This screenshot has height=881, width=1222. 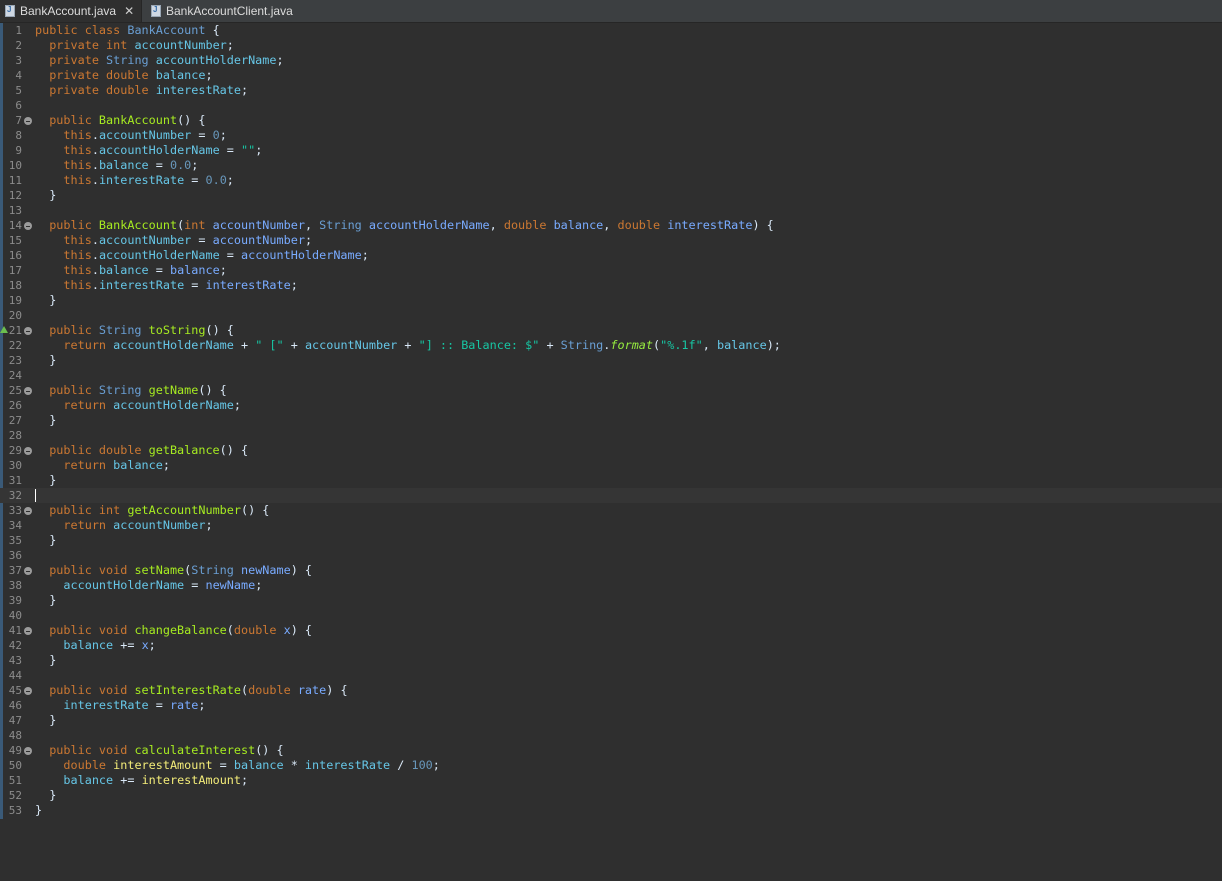 What do you see at coordinates (611, 510) in the screenshot?
I see `code-line: 33 public int getAccountNumber() {` at bounding box center [611, 510].